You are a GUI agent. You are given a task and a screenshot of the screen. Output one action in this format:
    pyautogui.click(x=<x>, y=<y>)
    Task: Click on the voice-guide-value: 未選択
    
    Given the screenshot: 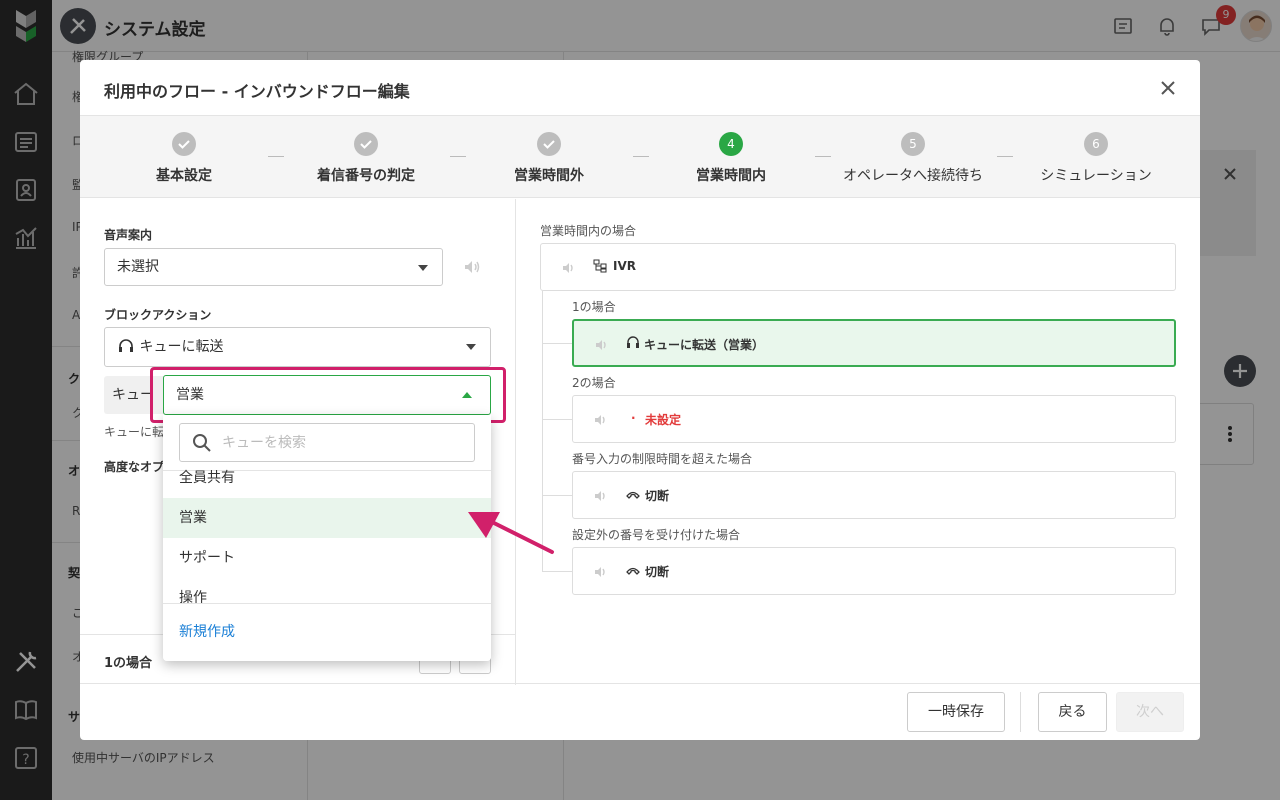 What is the action you would take?
    pyautogui.click(x=138, y=267)
    